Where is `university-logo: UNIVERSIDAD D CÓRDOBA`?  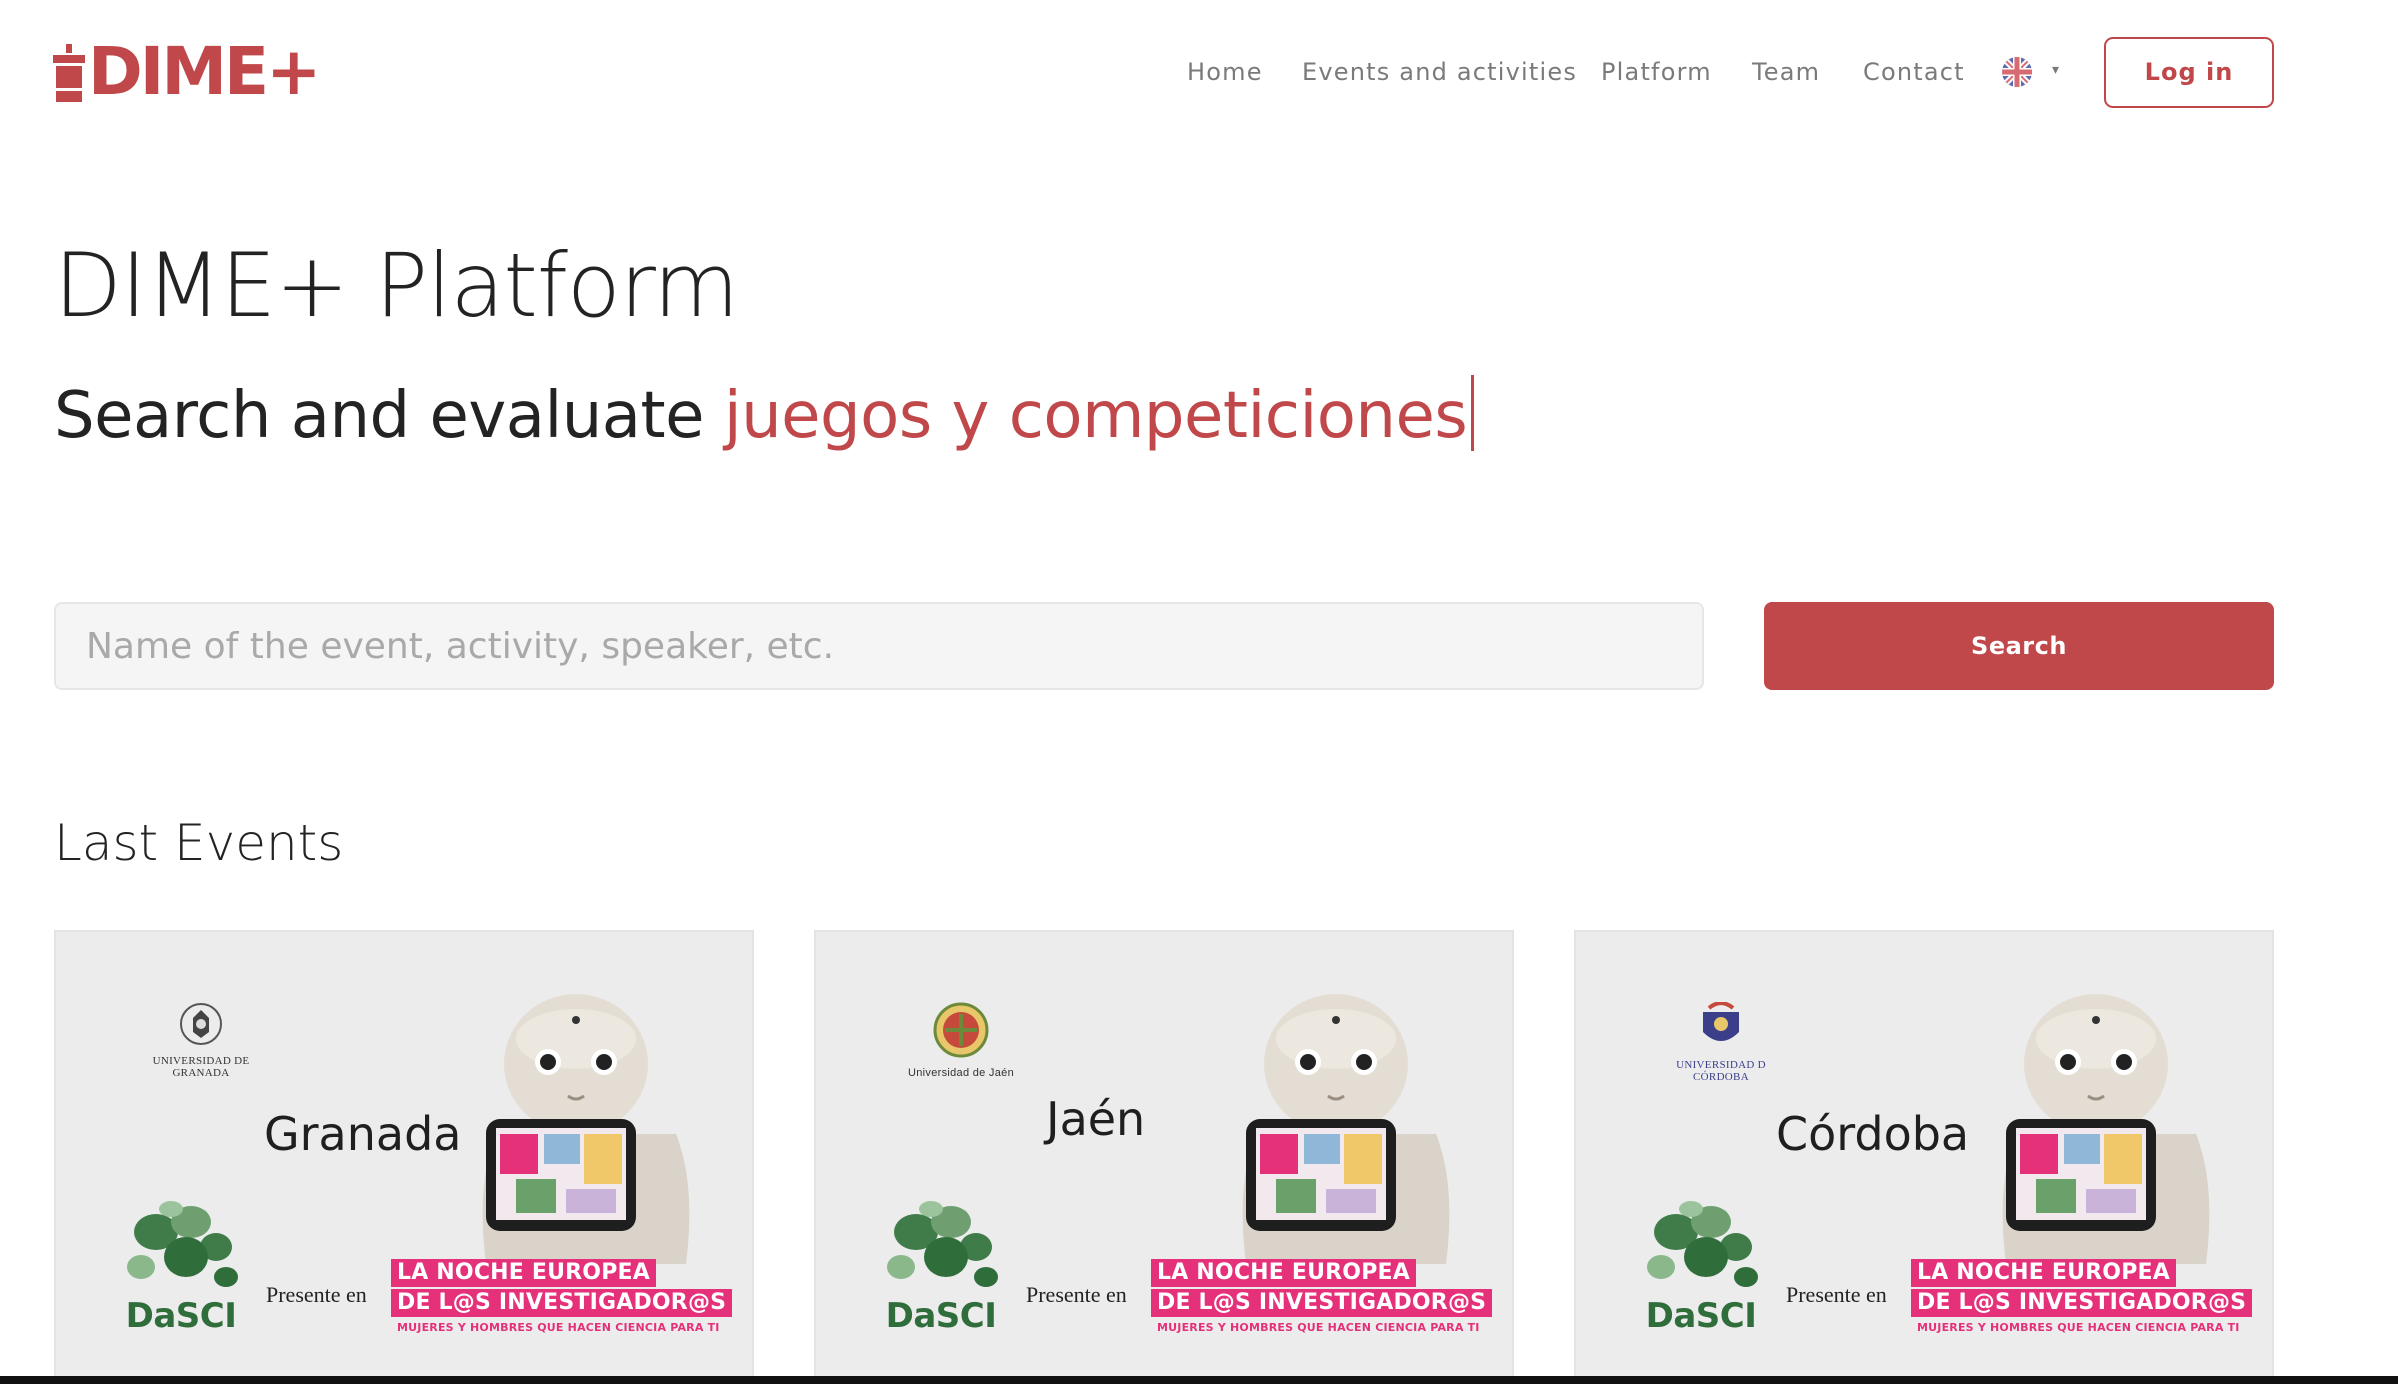 university-logo: UNIVERSIDAD D CÓRDOBA is located at coordinates (1721, 1042).